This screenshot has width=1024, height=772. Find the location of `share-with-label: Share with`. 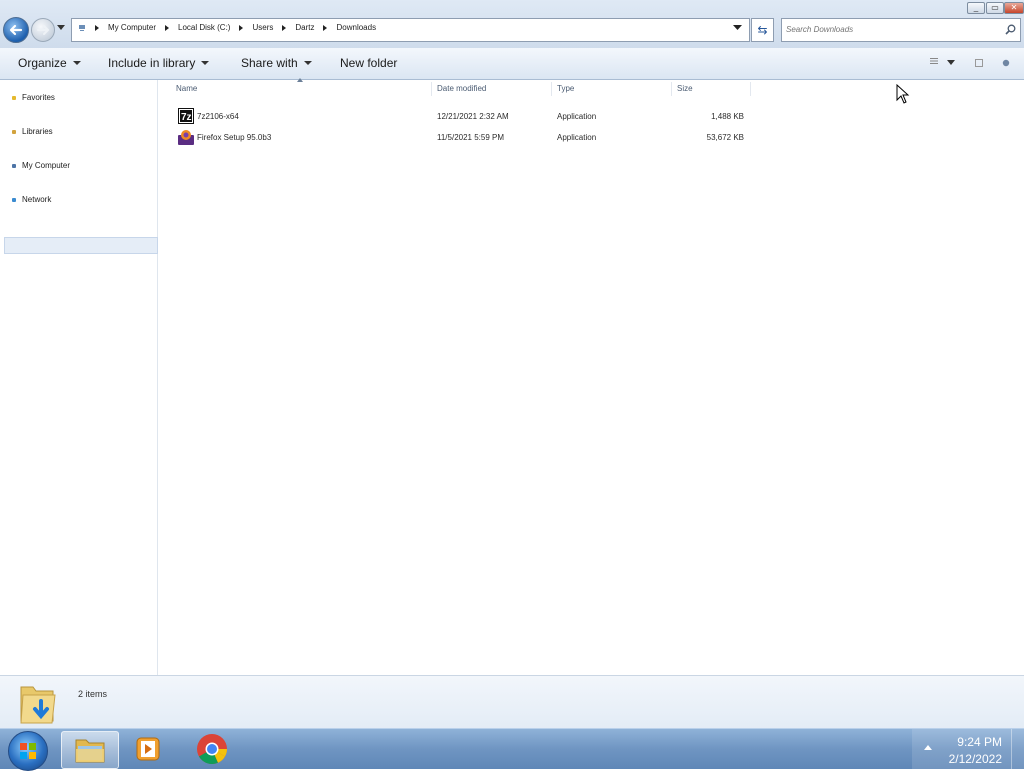

share-with-label: Share with is located at coordinates (269, 63).